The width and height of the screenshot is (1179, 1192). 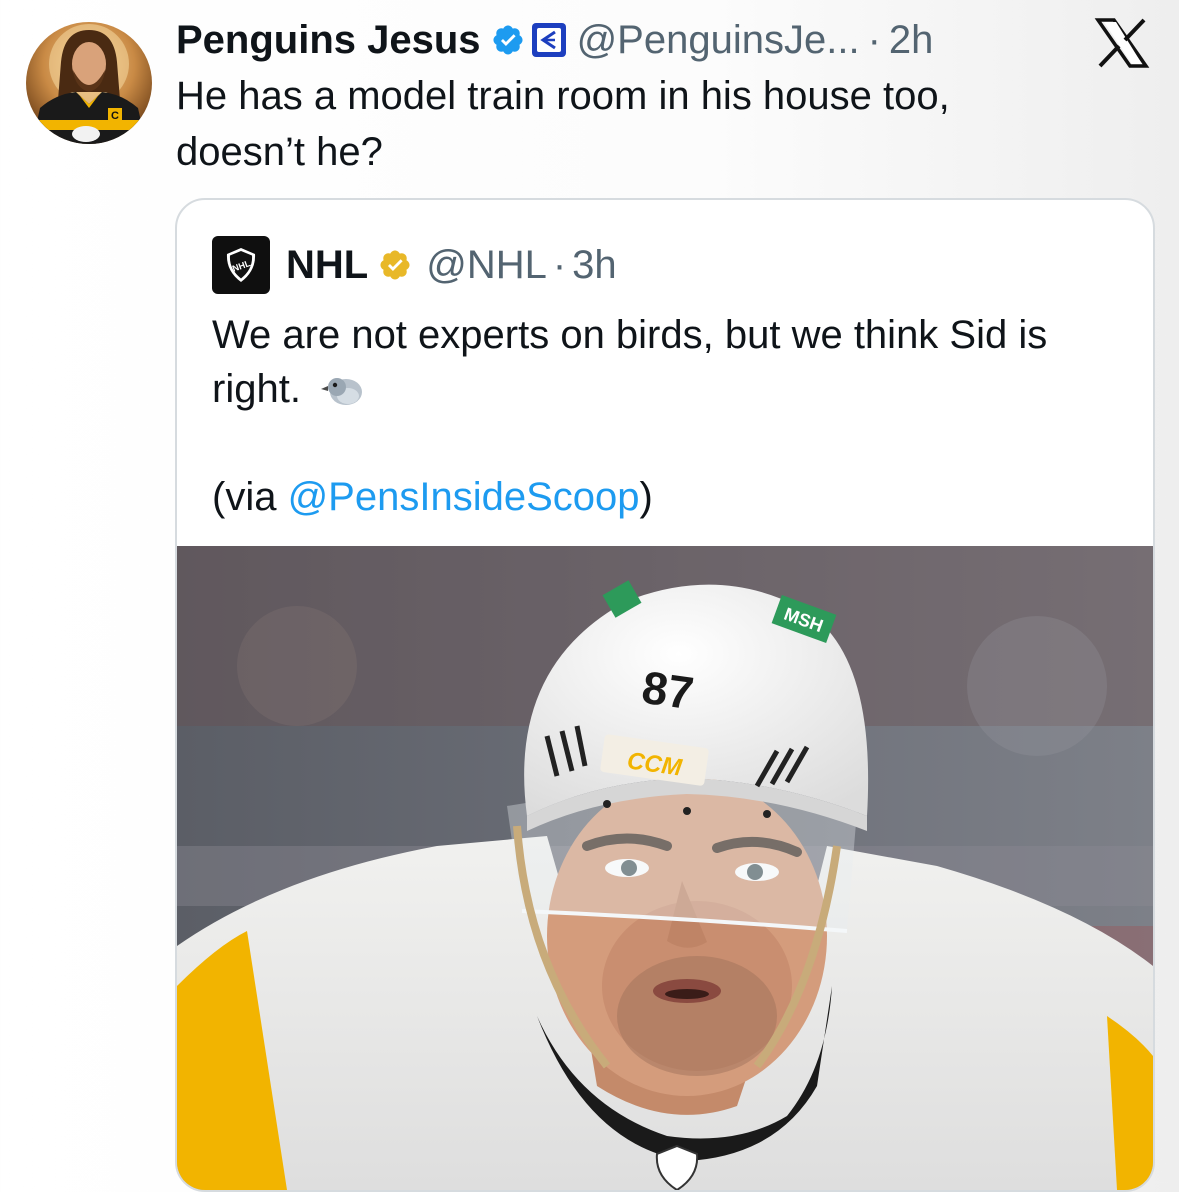 What do you see at coordinates (414, 265) in the screenshot?
I see `quoted-tweet-header: NHL NHL @NHL · 3h` at bounding box center [414, 265].